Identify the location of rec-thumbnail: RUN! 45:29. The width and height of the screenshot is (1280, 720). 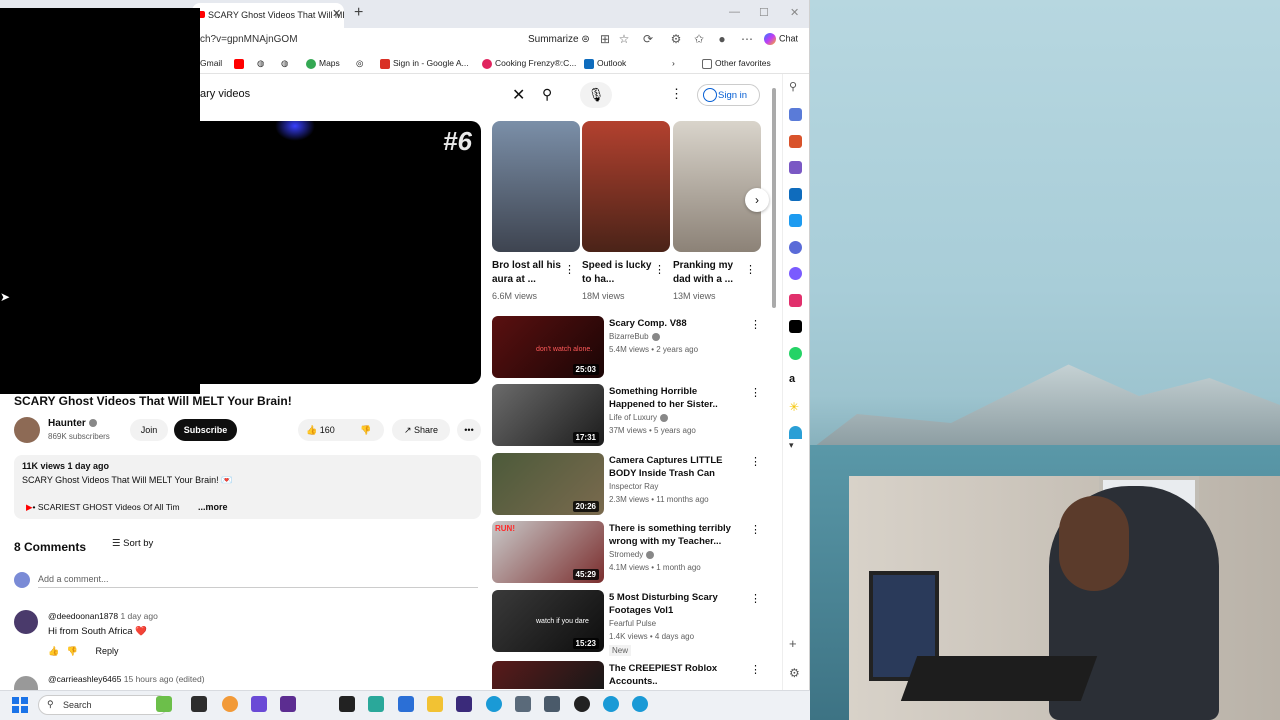
(548, 552).